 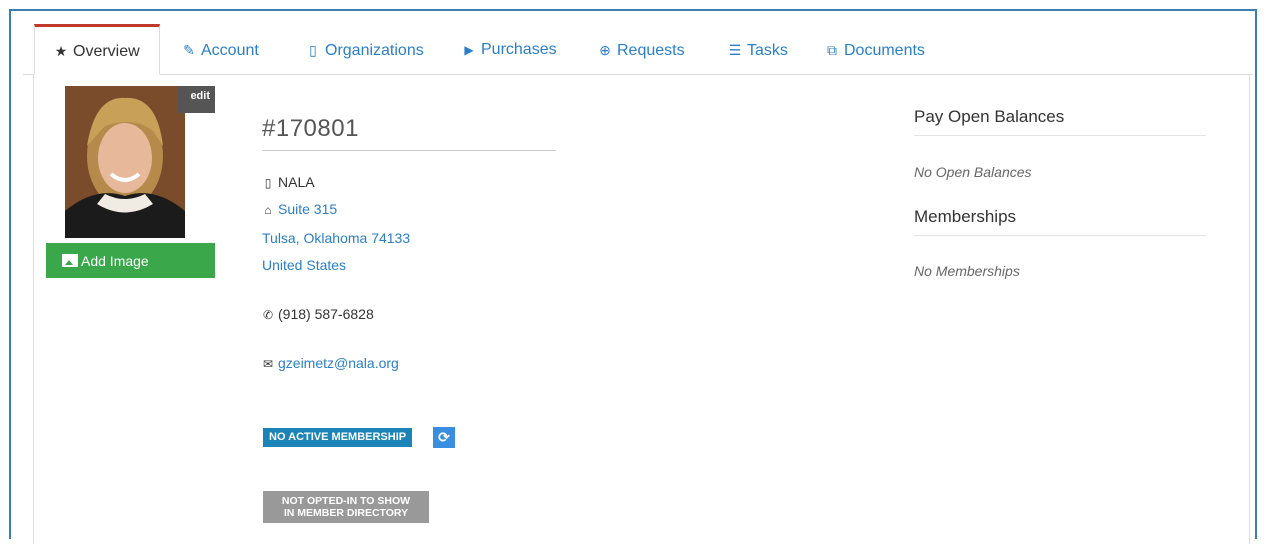 I want to click on directory-badge-line1: NOT OPTED-IN TO SHOW, so click(x=346, y=501).